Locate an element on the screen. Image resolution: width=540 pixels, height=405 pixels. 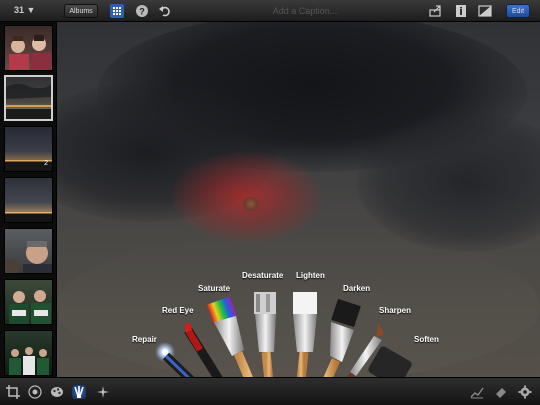
albums-button: Albums is located at coordinates (81, 11).